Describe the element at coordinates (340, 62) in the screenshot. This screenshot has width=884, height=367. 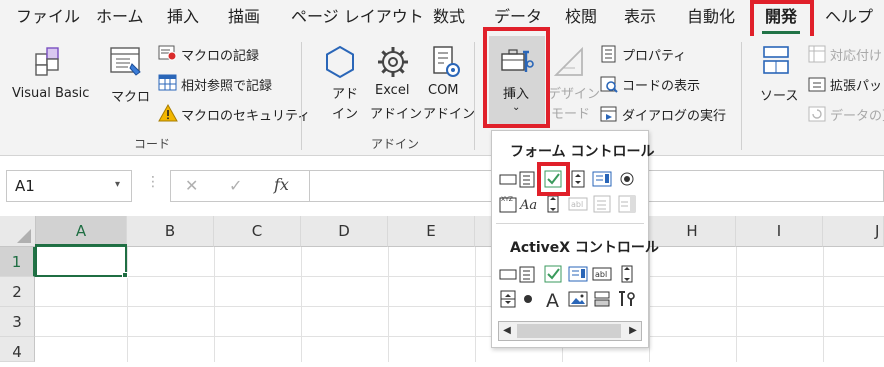
I see `addin-hexagon-icon` at that location.